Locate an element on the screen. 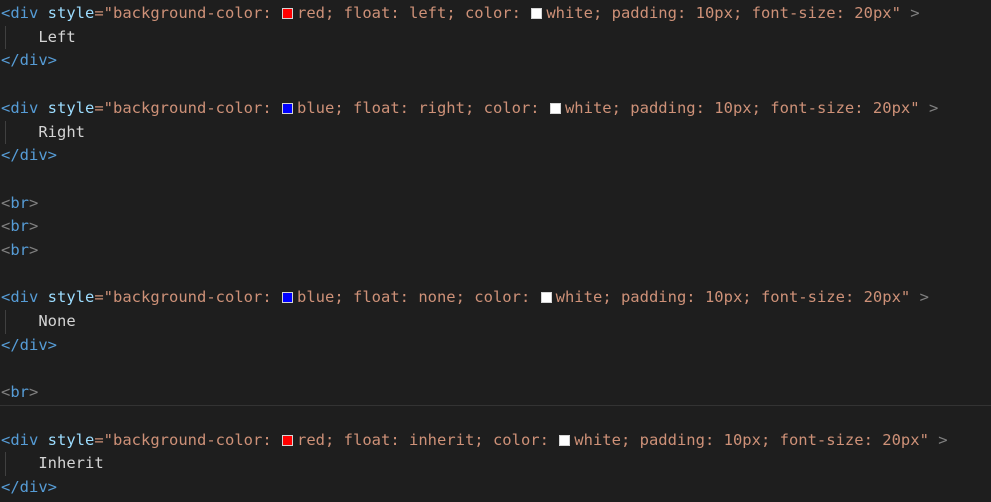  div-text-content: Right is located at coordinates (61, 131).